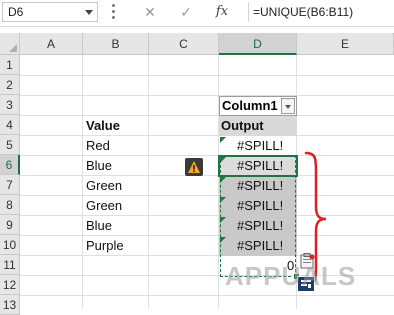 This screenshot has height=315, width=394. I want to click on formula-bar-grip-icon, so click(113, 12).